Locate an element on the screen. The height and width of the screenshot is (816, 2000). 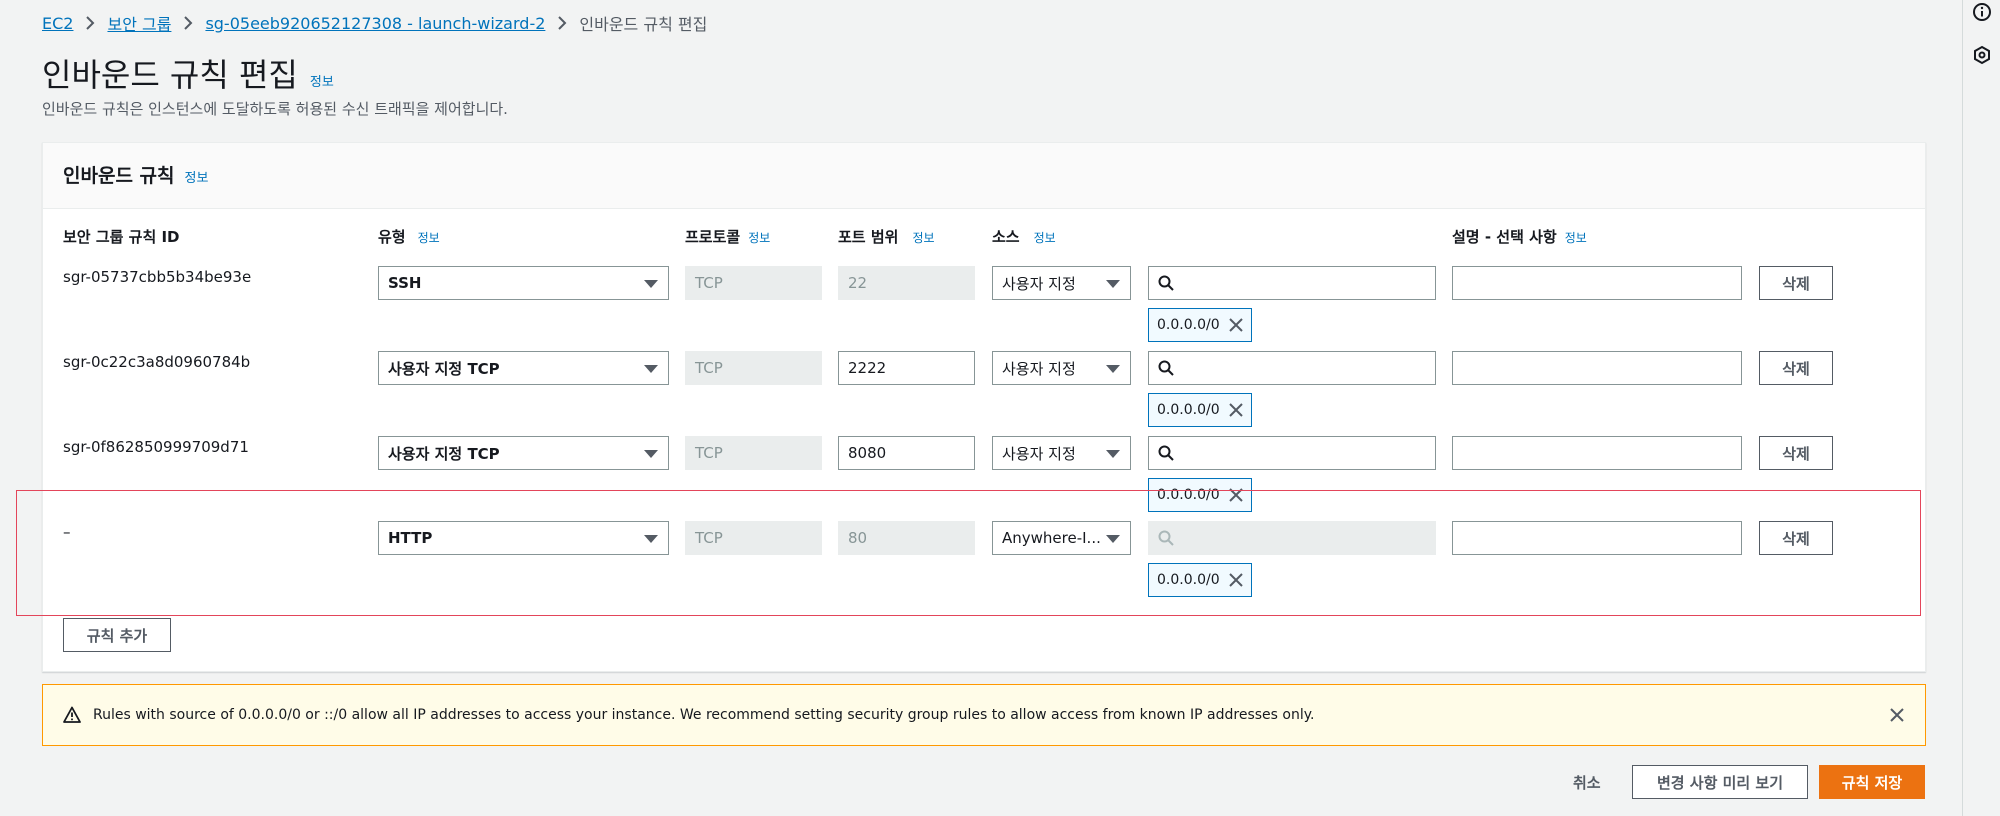
warning-icon is located at coordinates (72, 714).